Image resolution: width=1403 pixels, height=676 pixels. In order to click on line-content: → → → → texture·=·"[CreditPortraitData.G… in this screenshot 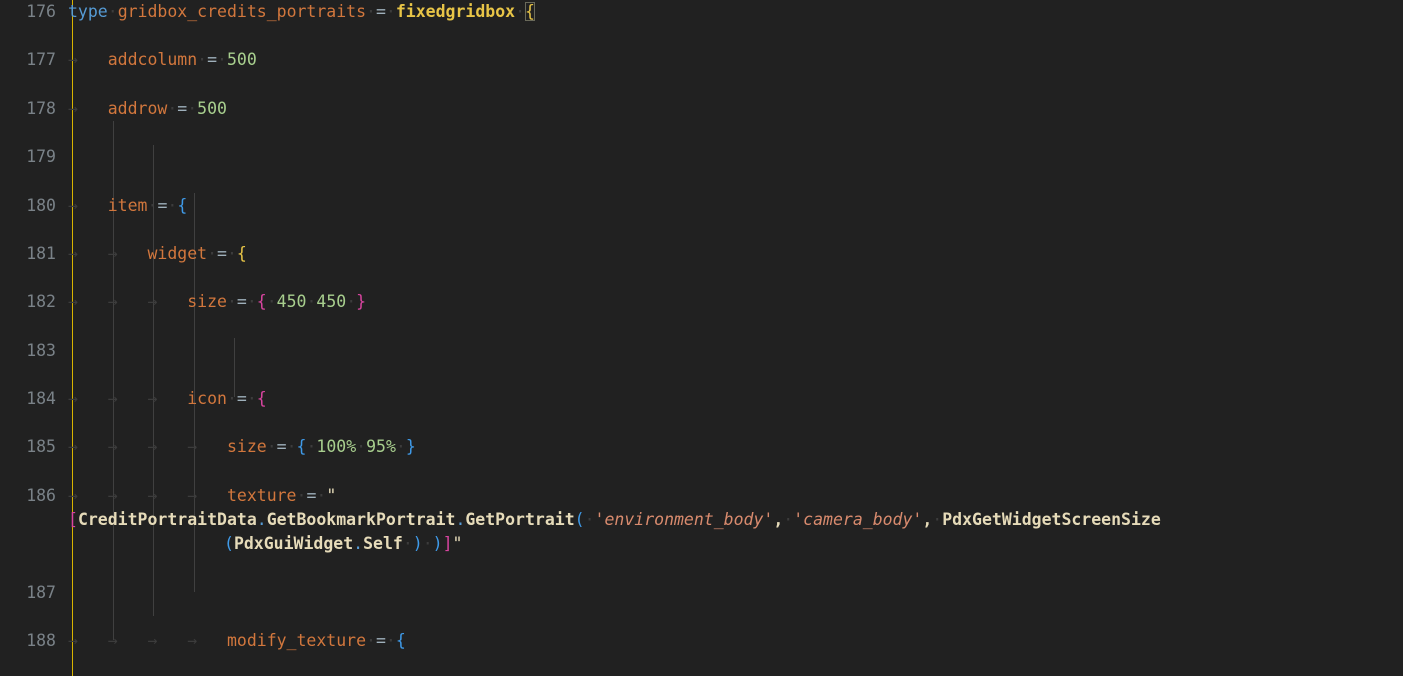, I will do `click(733, 520)`.